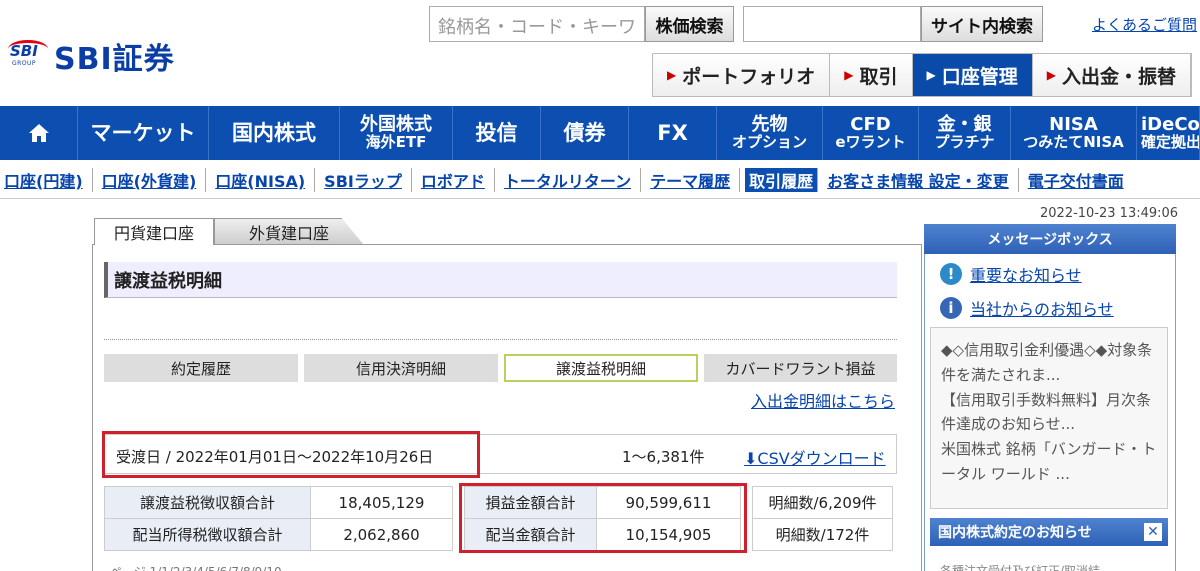 The width and height of the screenshot is (1200, 571). Describe the element at coordinates (1118, 76) in the screenshot. I see `main-nav-label: 入出金・振替` at that location.